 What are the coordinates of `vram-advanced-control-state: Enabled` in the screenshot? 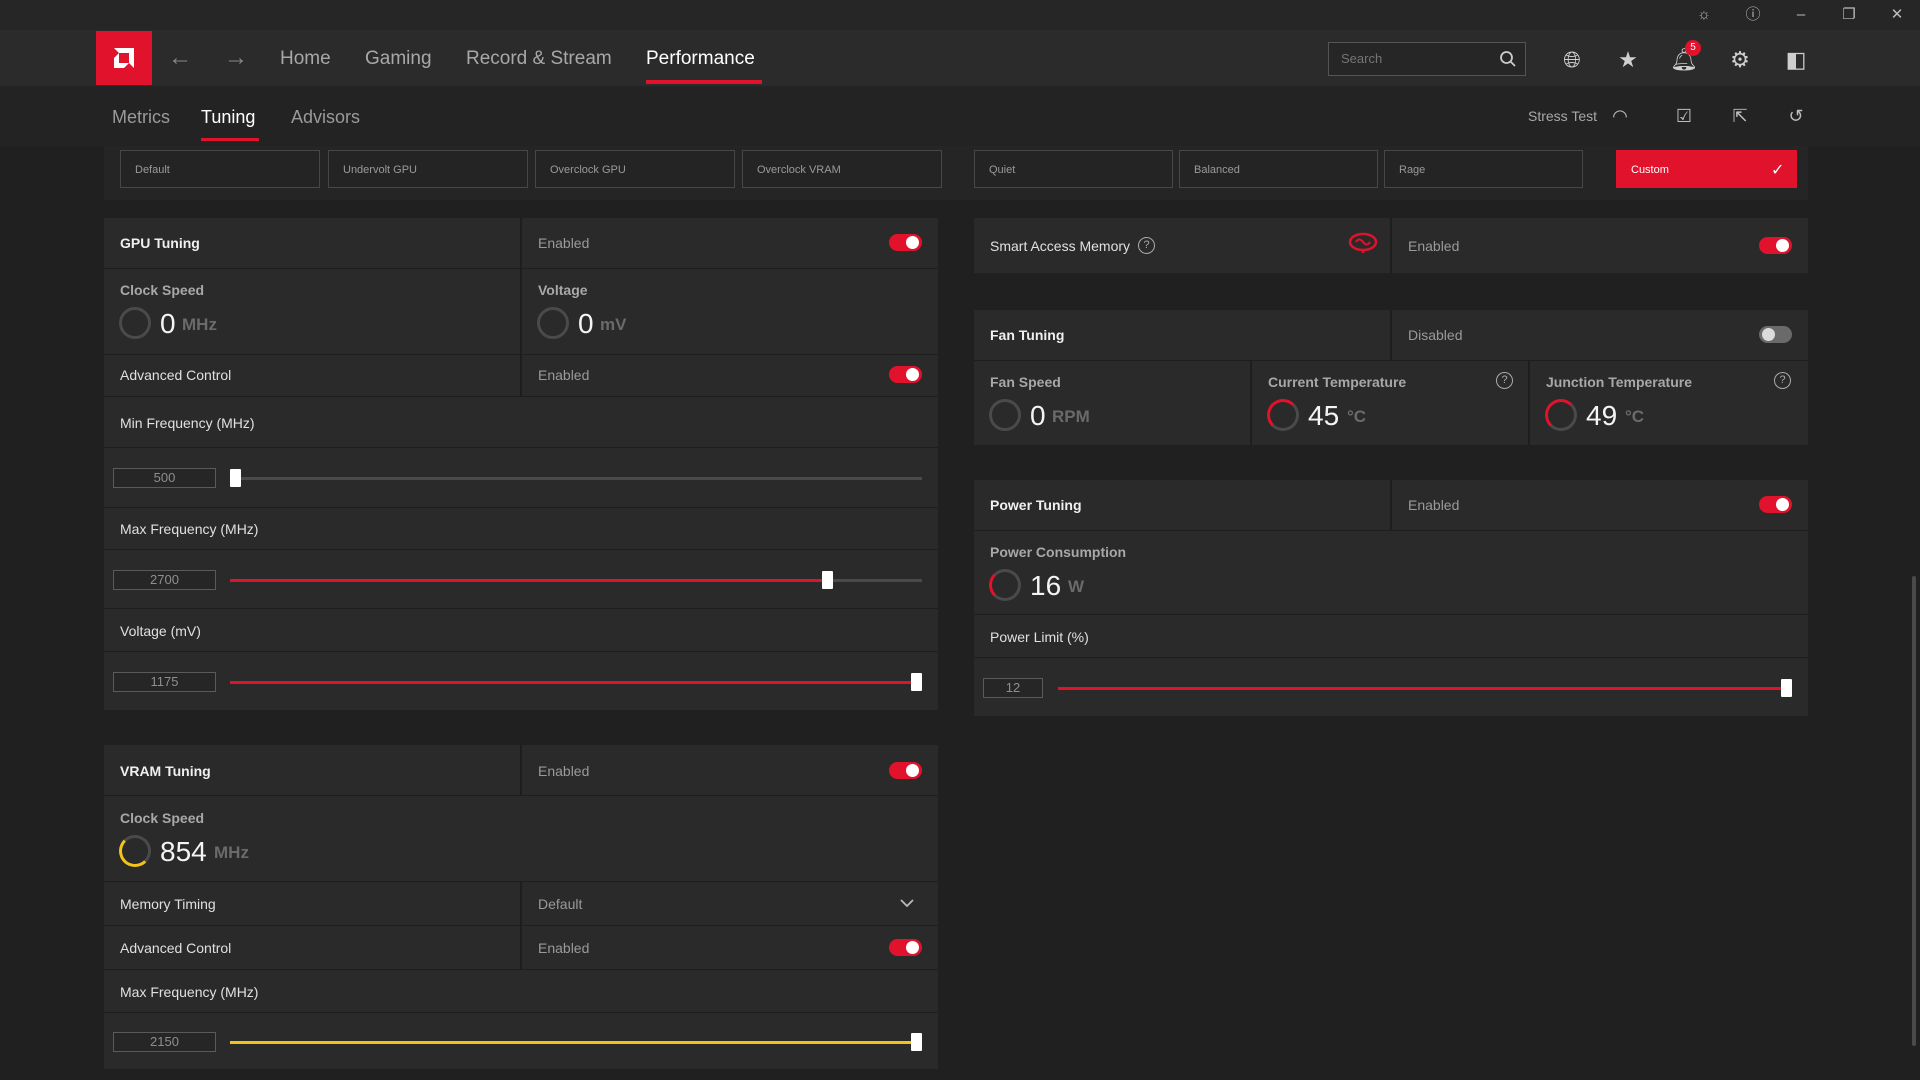 It's located at (564, 948).